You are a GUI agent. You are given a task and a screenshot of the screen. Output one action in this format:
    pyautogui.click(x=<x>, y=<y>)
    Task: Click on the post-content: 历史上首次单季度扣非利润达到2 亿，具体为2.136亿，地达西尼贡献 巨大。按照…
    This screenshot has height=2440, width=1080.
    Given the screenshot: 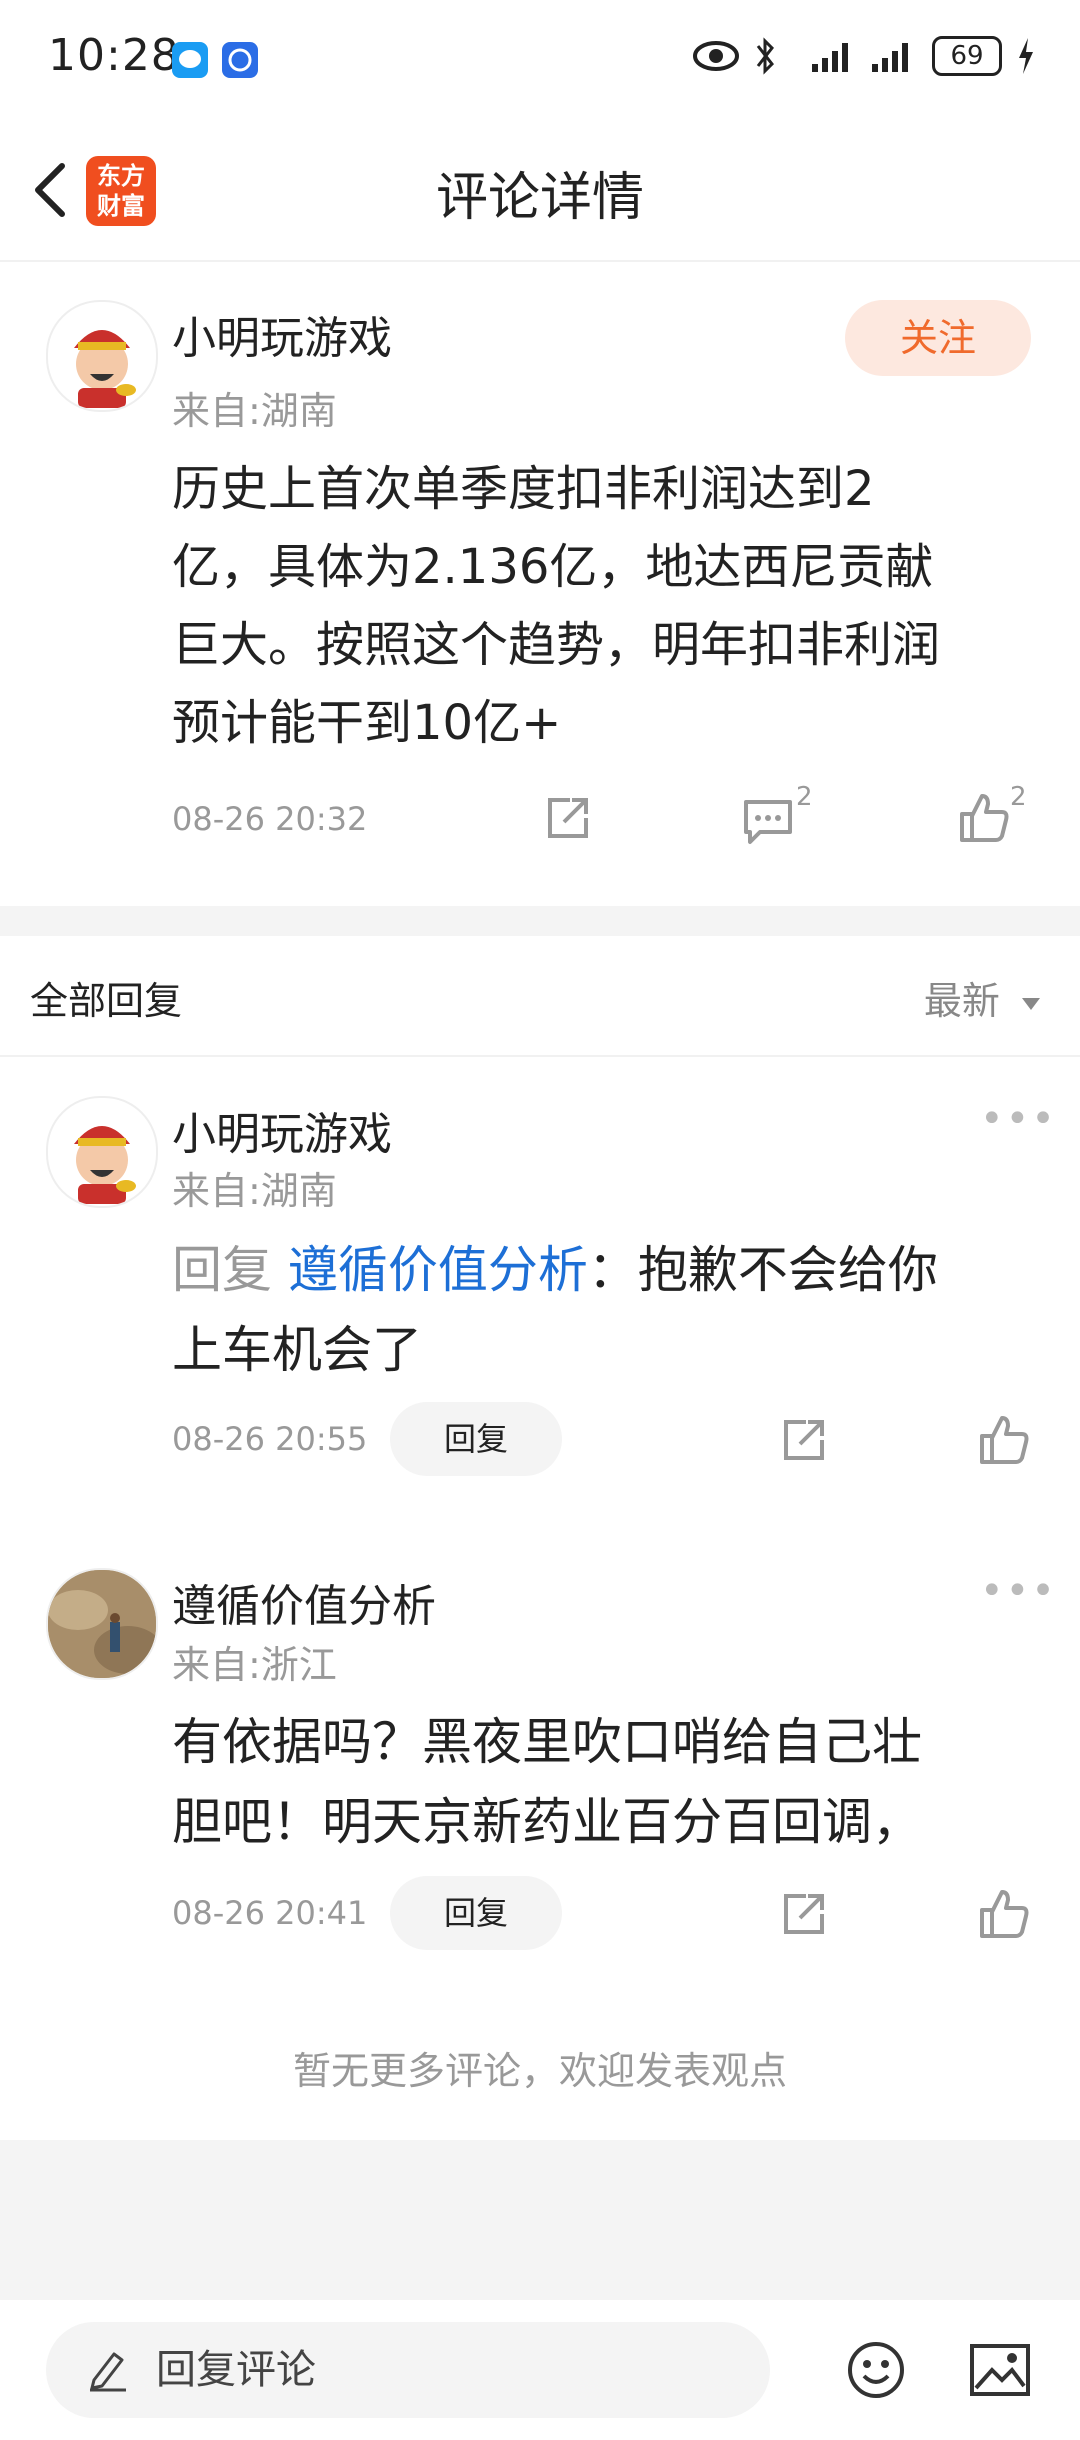 What is the action you would take?
    pyautogui.click(x=612, y=606)
    